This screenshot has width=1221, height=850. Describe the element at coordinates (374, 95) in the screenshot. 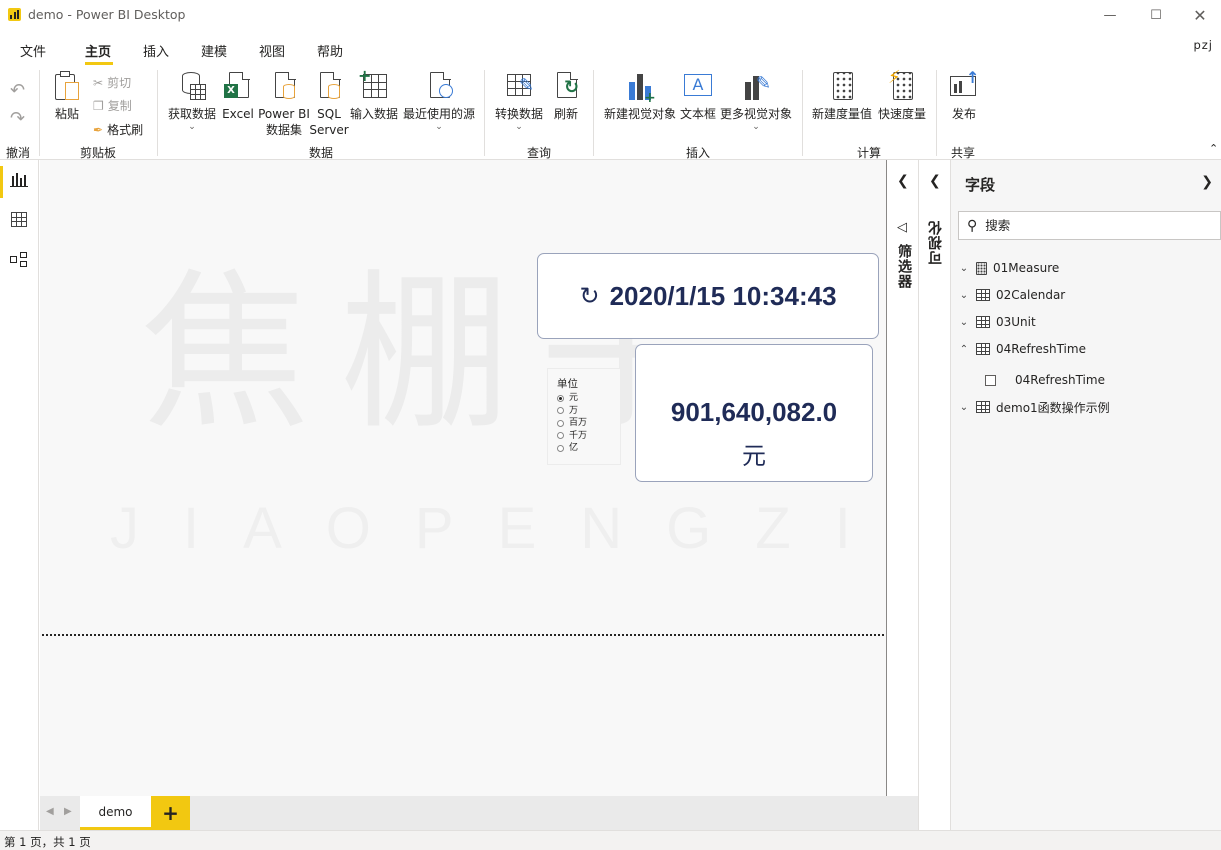

I see `enter-data-button: + 输入数据` at that location.